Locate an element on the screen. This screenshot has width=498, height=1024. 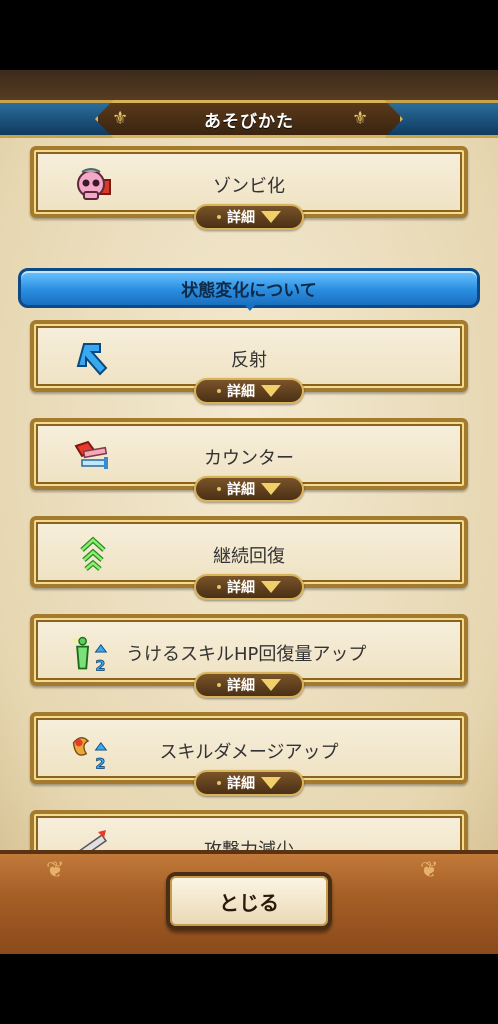
detail-button-reflect: 詳細 is located at coordinates (249, 391).